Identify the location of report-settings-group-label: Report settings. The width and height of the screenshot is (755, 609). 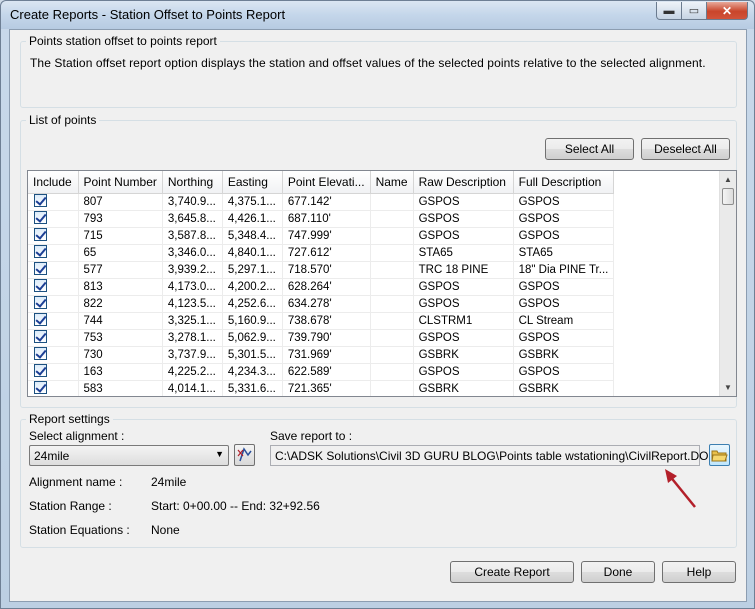
(69, 419).